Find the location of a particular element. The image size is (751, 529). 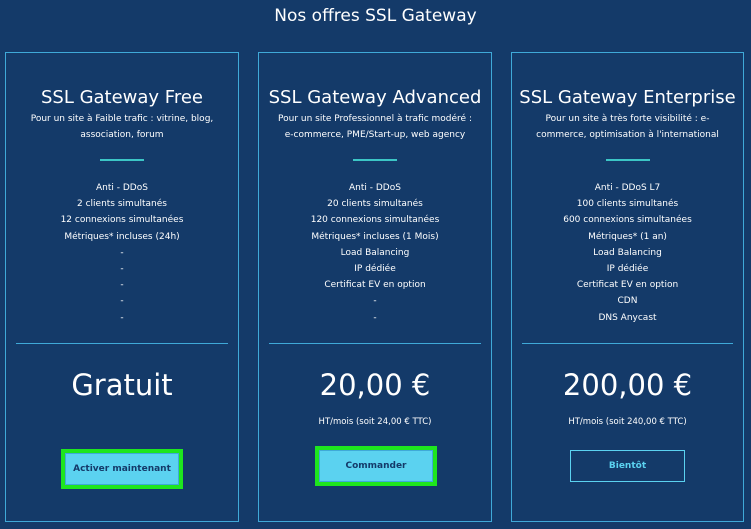

order-button: Commander is located at coordinates (376, 466).